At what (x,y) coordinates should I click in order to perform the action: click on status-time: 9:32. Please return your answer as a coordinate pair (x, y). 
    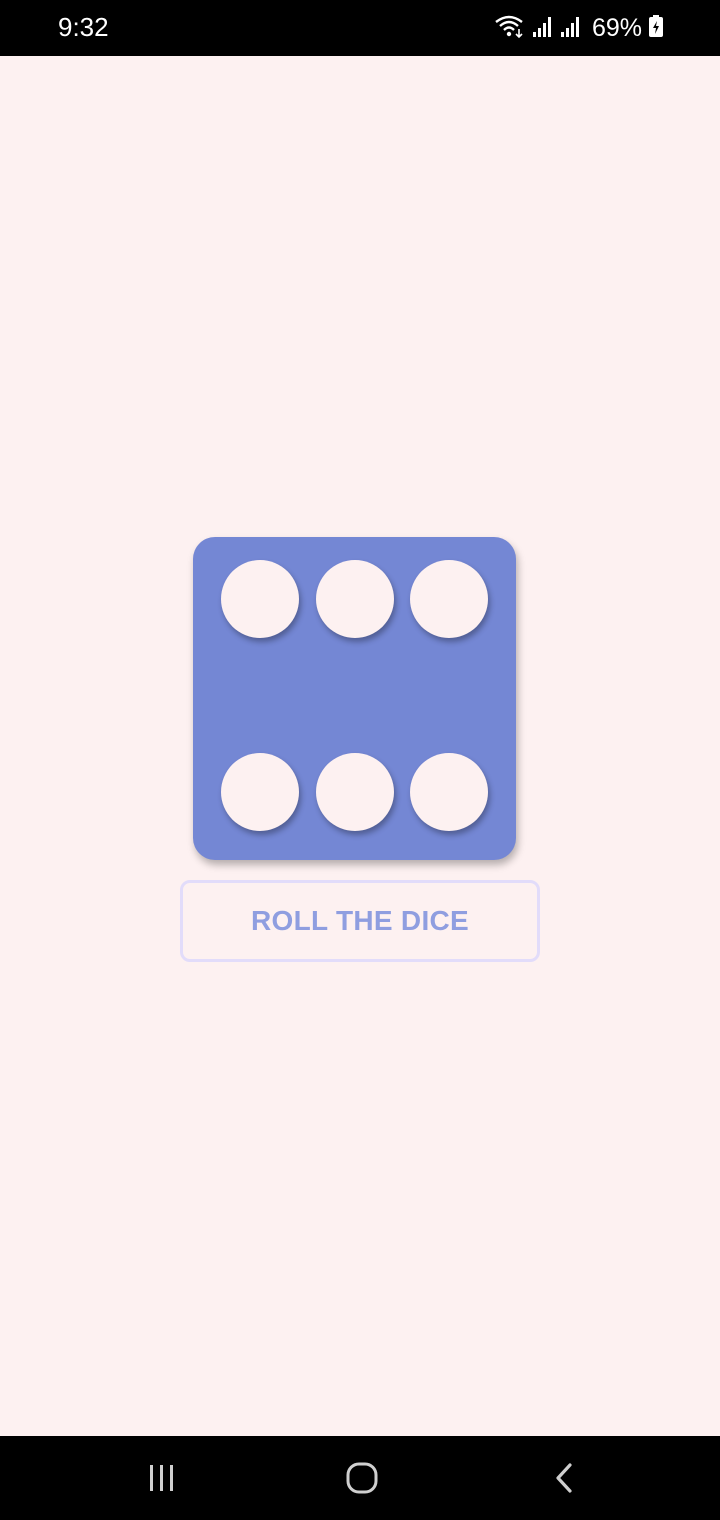
    Looking at the image, I should click on (83, 27).